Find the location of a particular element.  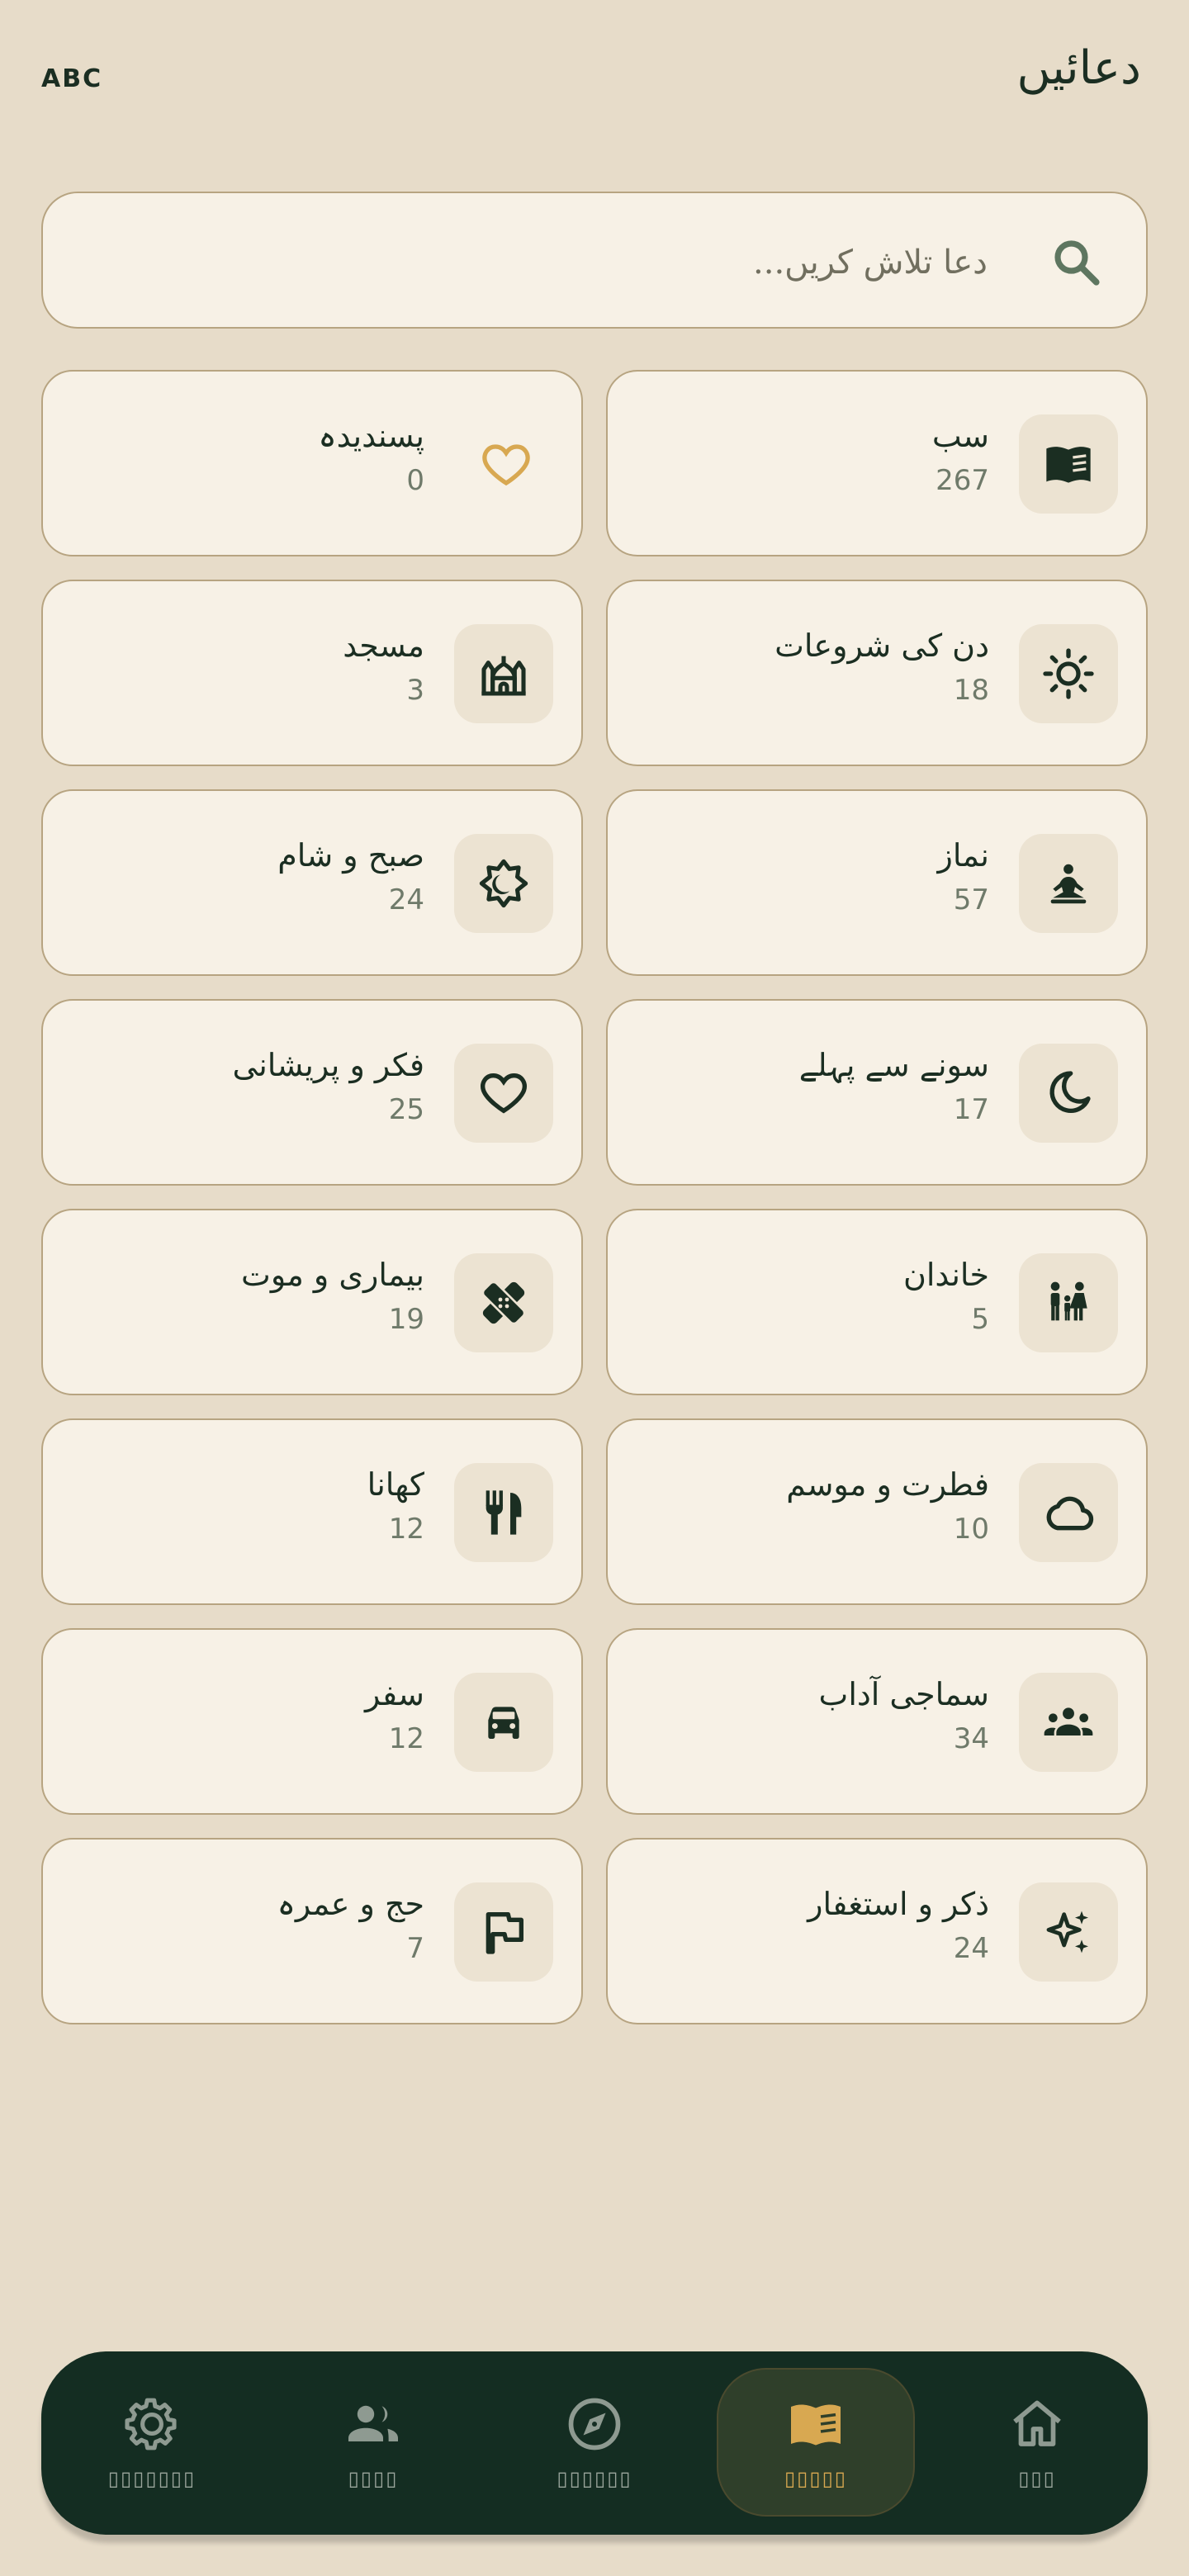

category-card-illness: بیماری و موت 19 is located at coordinates (312, 1302).